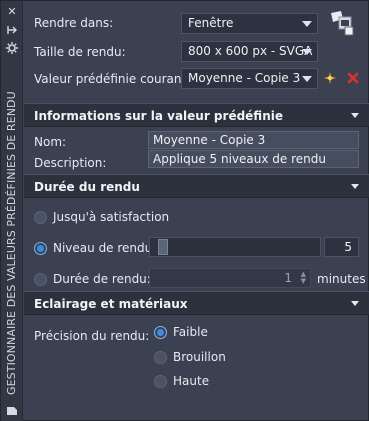  Describe the element at coordinates (111, 304) in the screenshot. I see `section-lighting-materials-title: Eclairage et matériaux` at that location.